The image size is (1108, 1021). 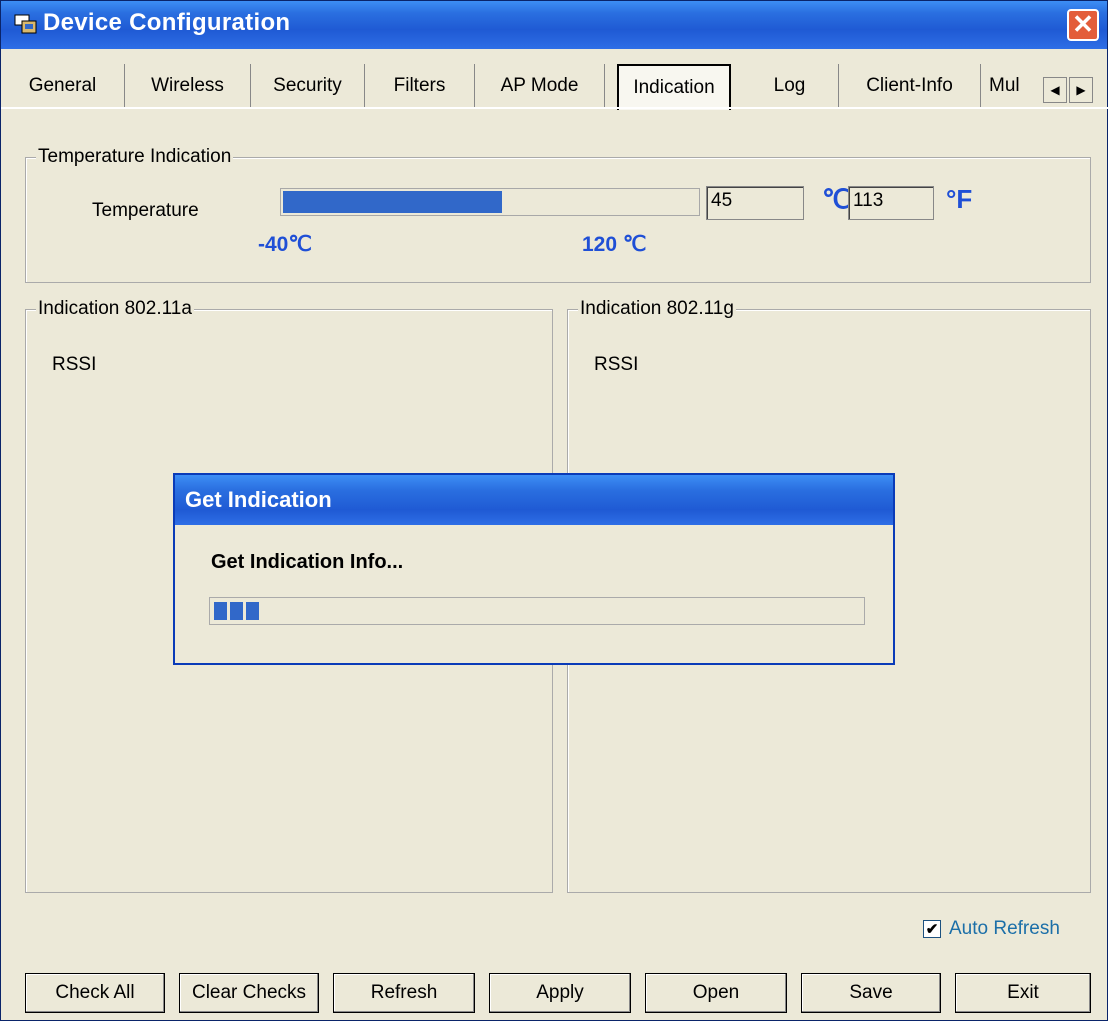 I want to click on tab-scroll-left-button: ◀, so click(x=1055, y=90).